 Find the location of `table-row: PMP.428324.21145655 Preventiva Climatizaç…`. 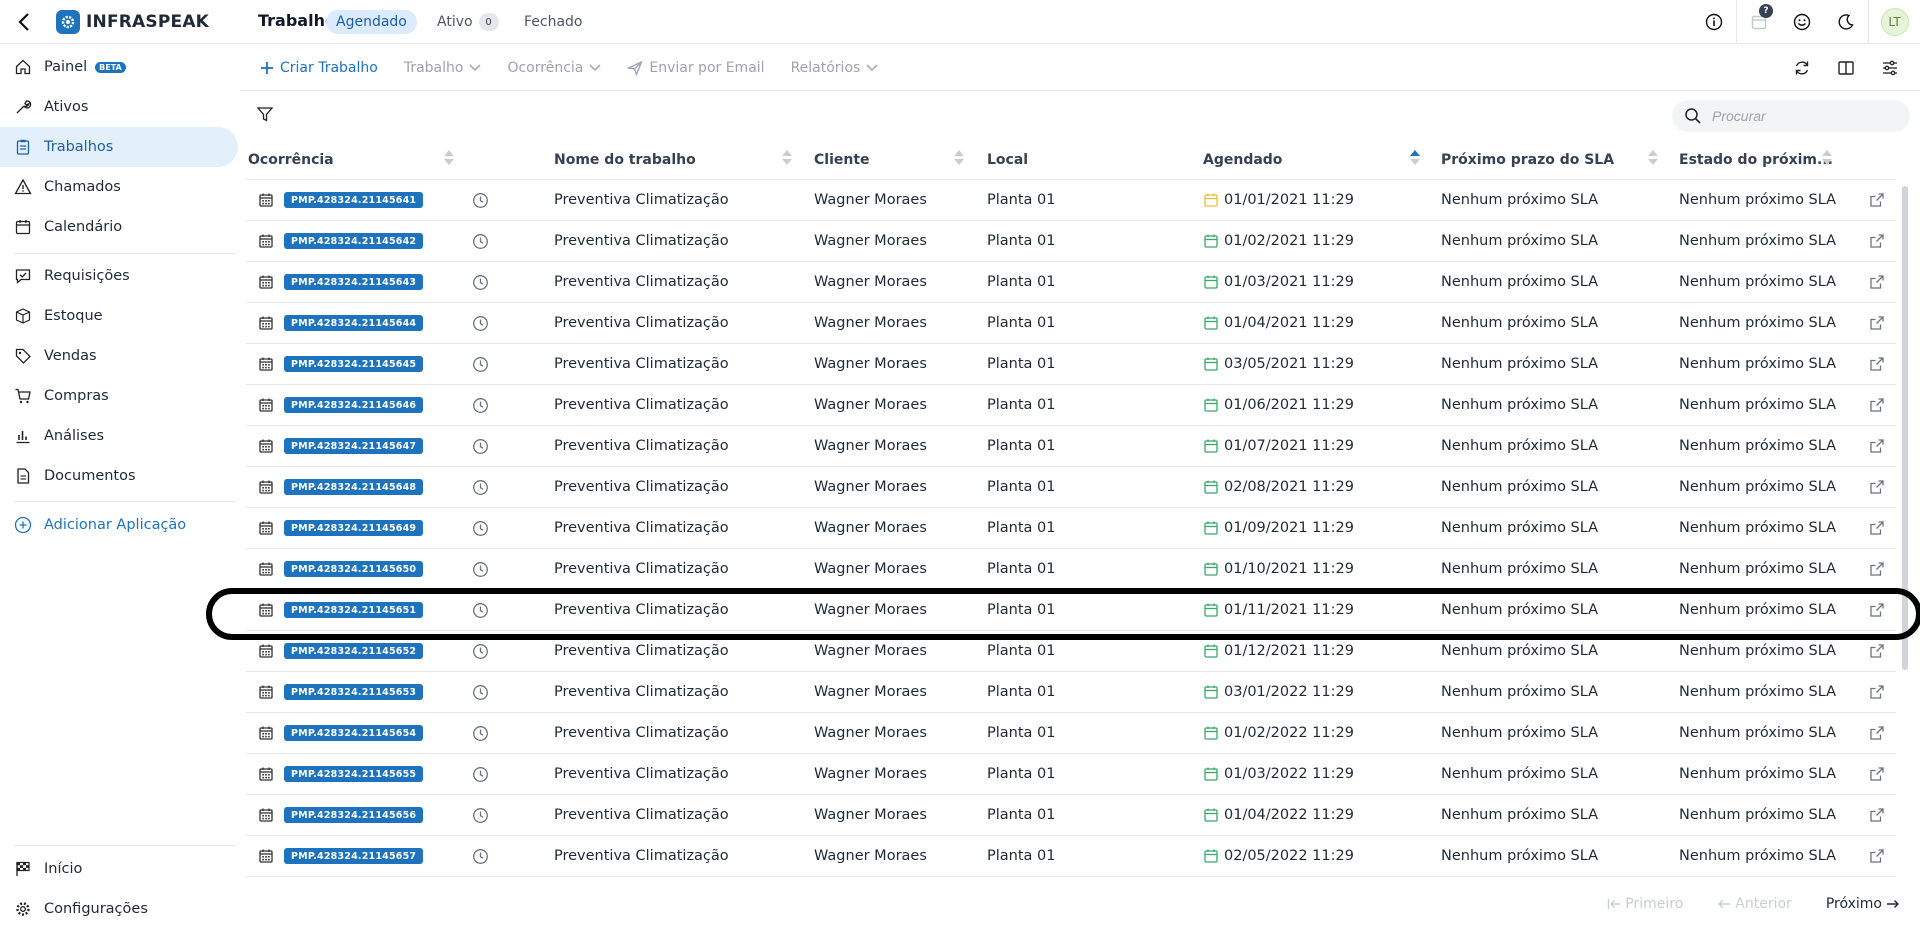

table-row: PMP.428324.21145655 Preventiva Climatizaç… is located at coordinates (1071, 774).